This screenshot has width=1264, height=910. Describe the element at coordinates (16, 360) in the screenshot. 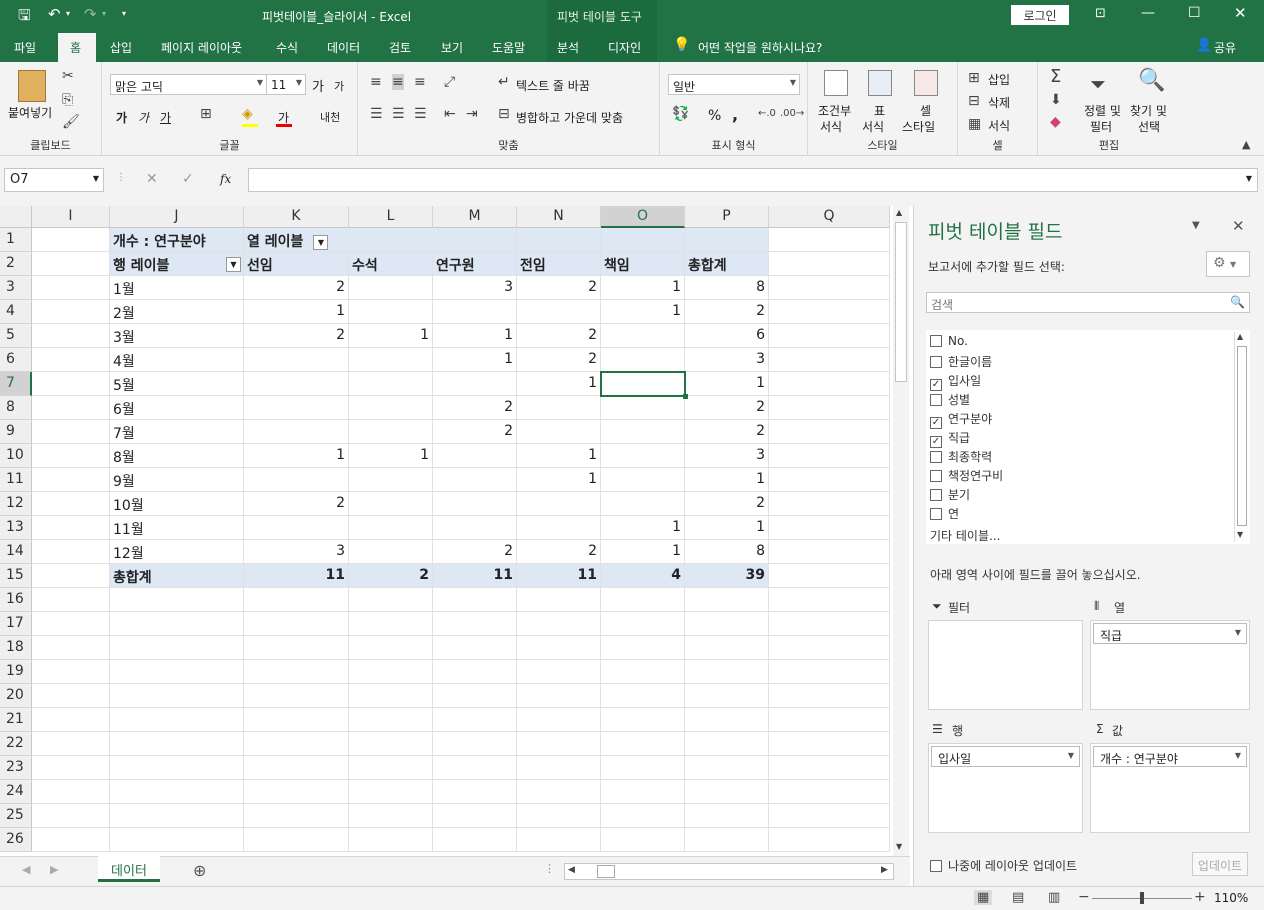

I see `row-header-6: 6` at that location.